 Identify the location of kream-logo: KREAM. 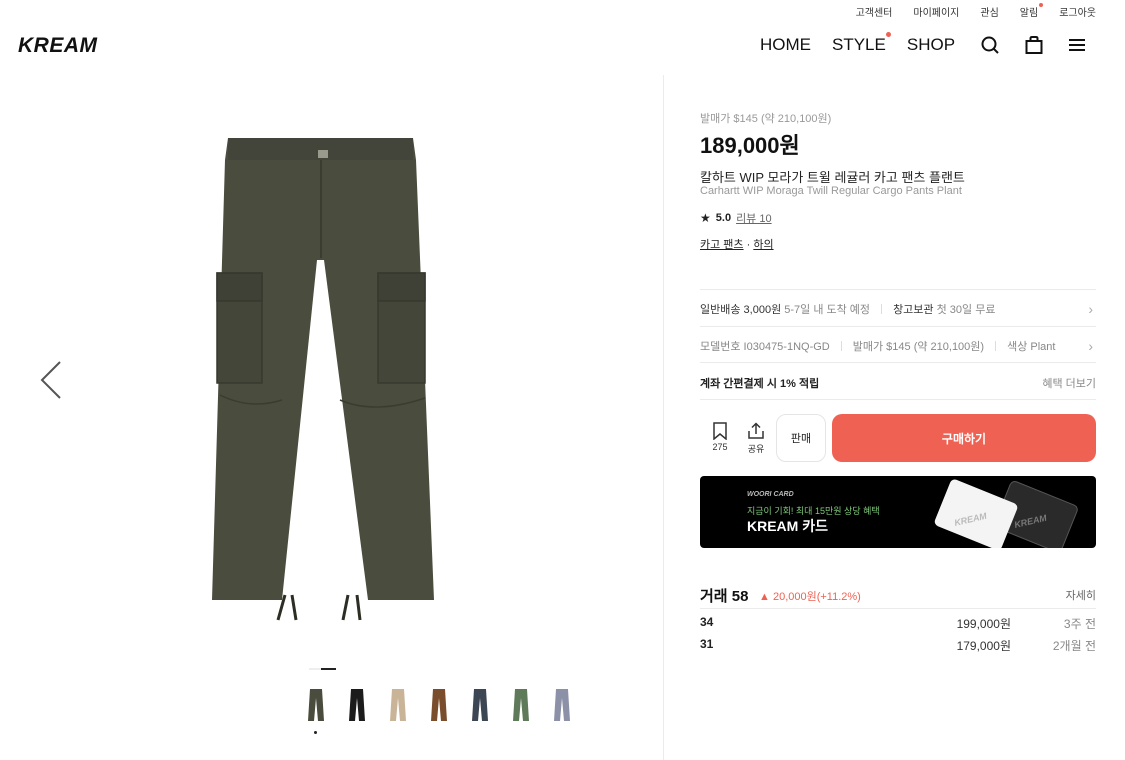
(58, 46).